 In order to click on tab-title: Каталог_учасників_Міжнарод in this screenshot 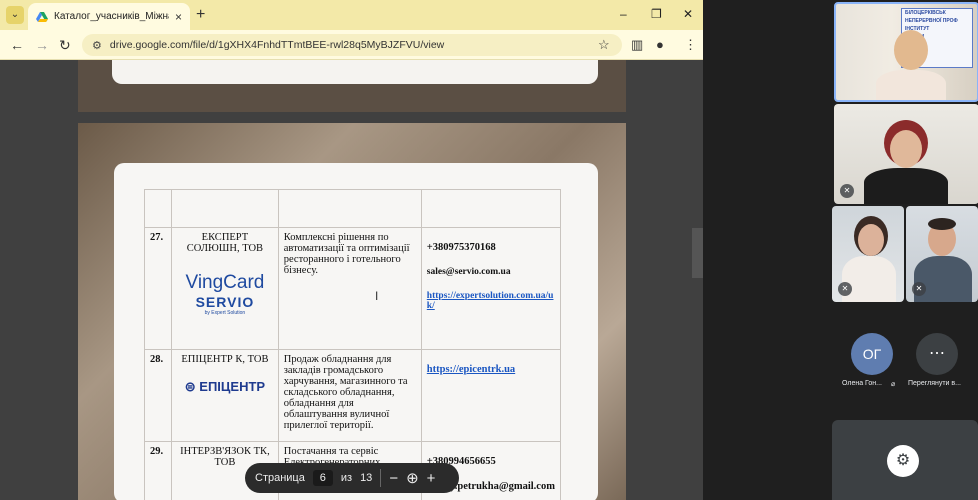, I will do `click(111, 16)`.